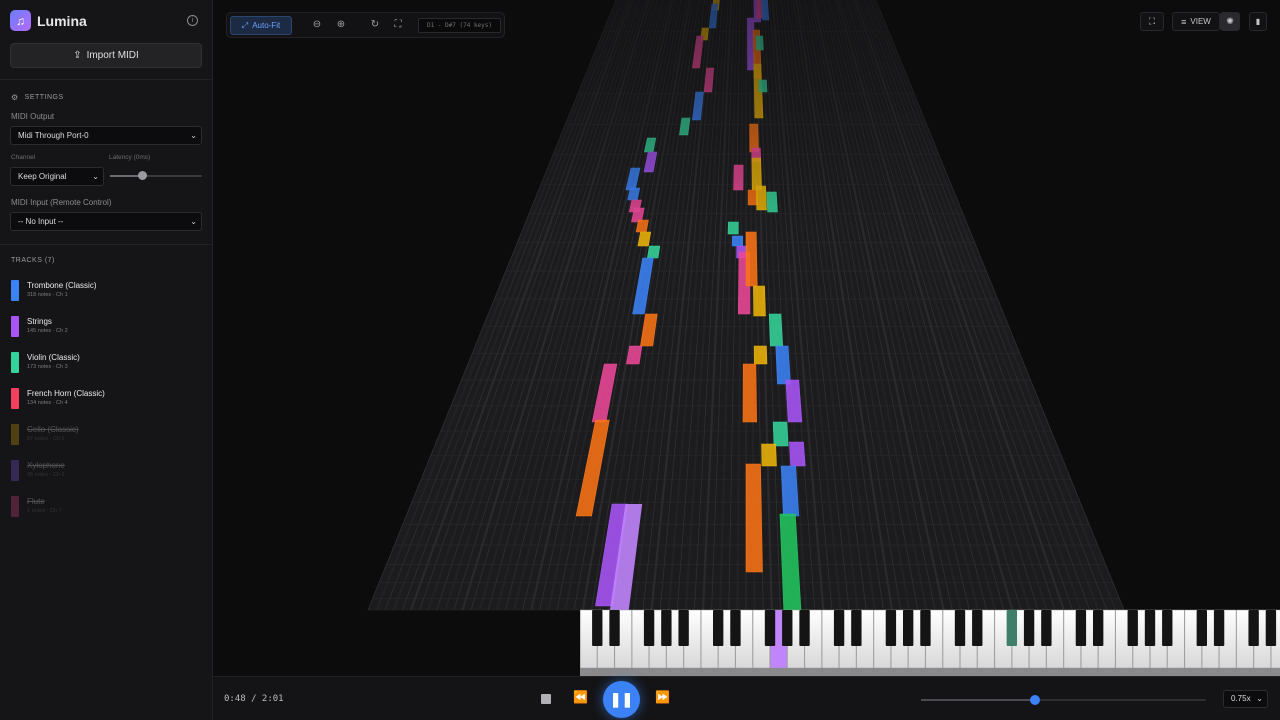  Describe the element at coordinates (580, 697) in the screenshot. I see `rewind-icon: ⏪` at that location.